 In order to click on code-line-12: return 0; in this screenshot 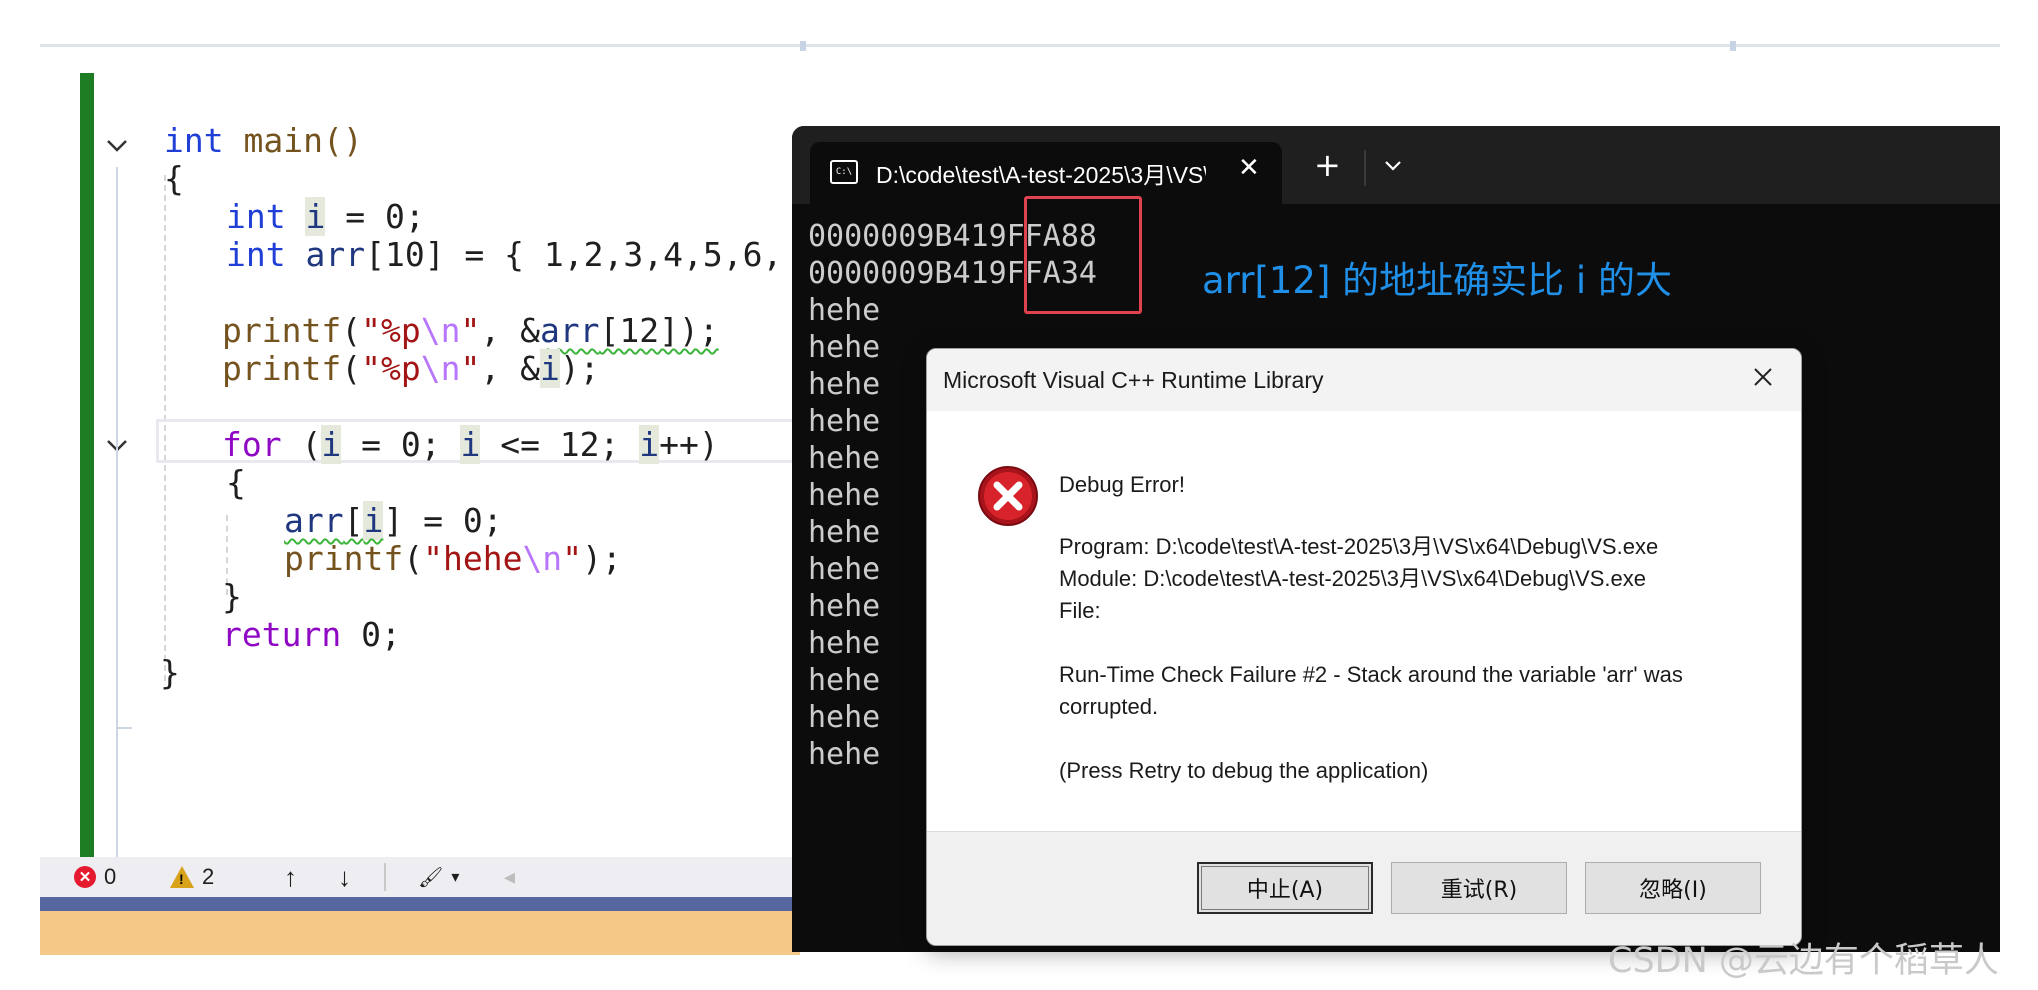, I will do `click(311, 634)`.